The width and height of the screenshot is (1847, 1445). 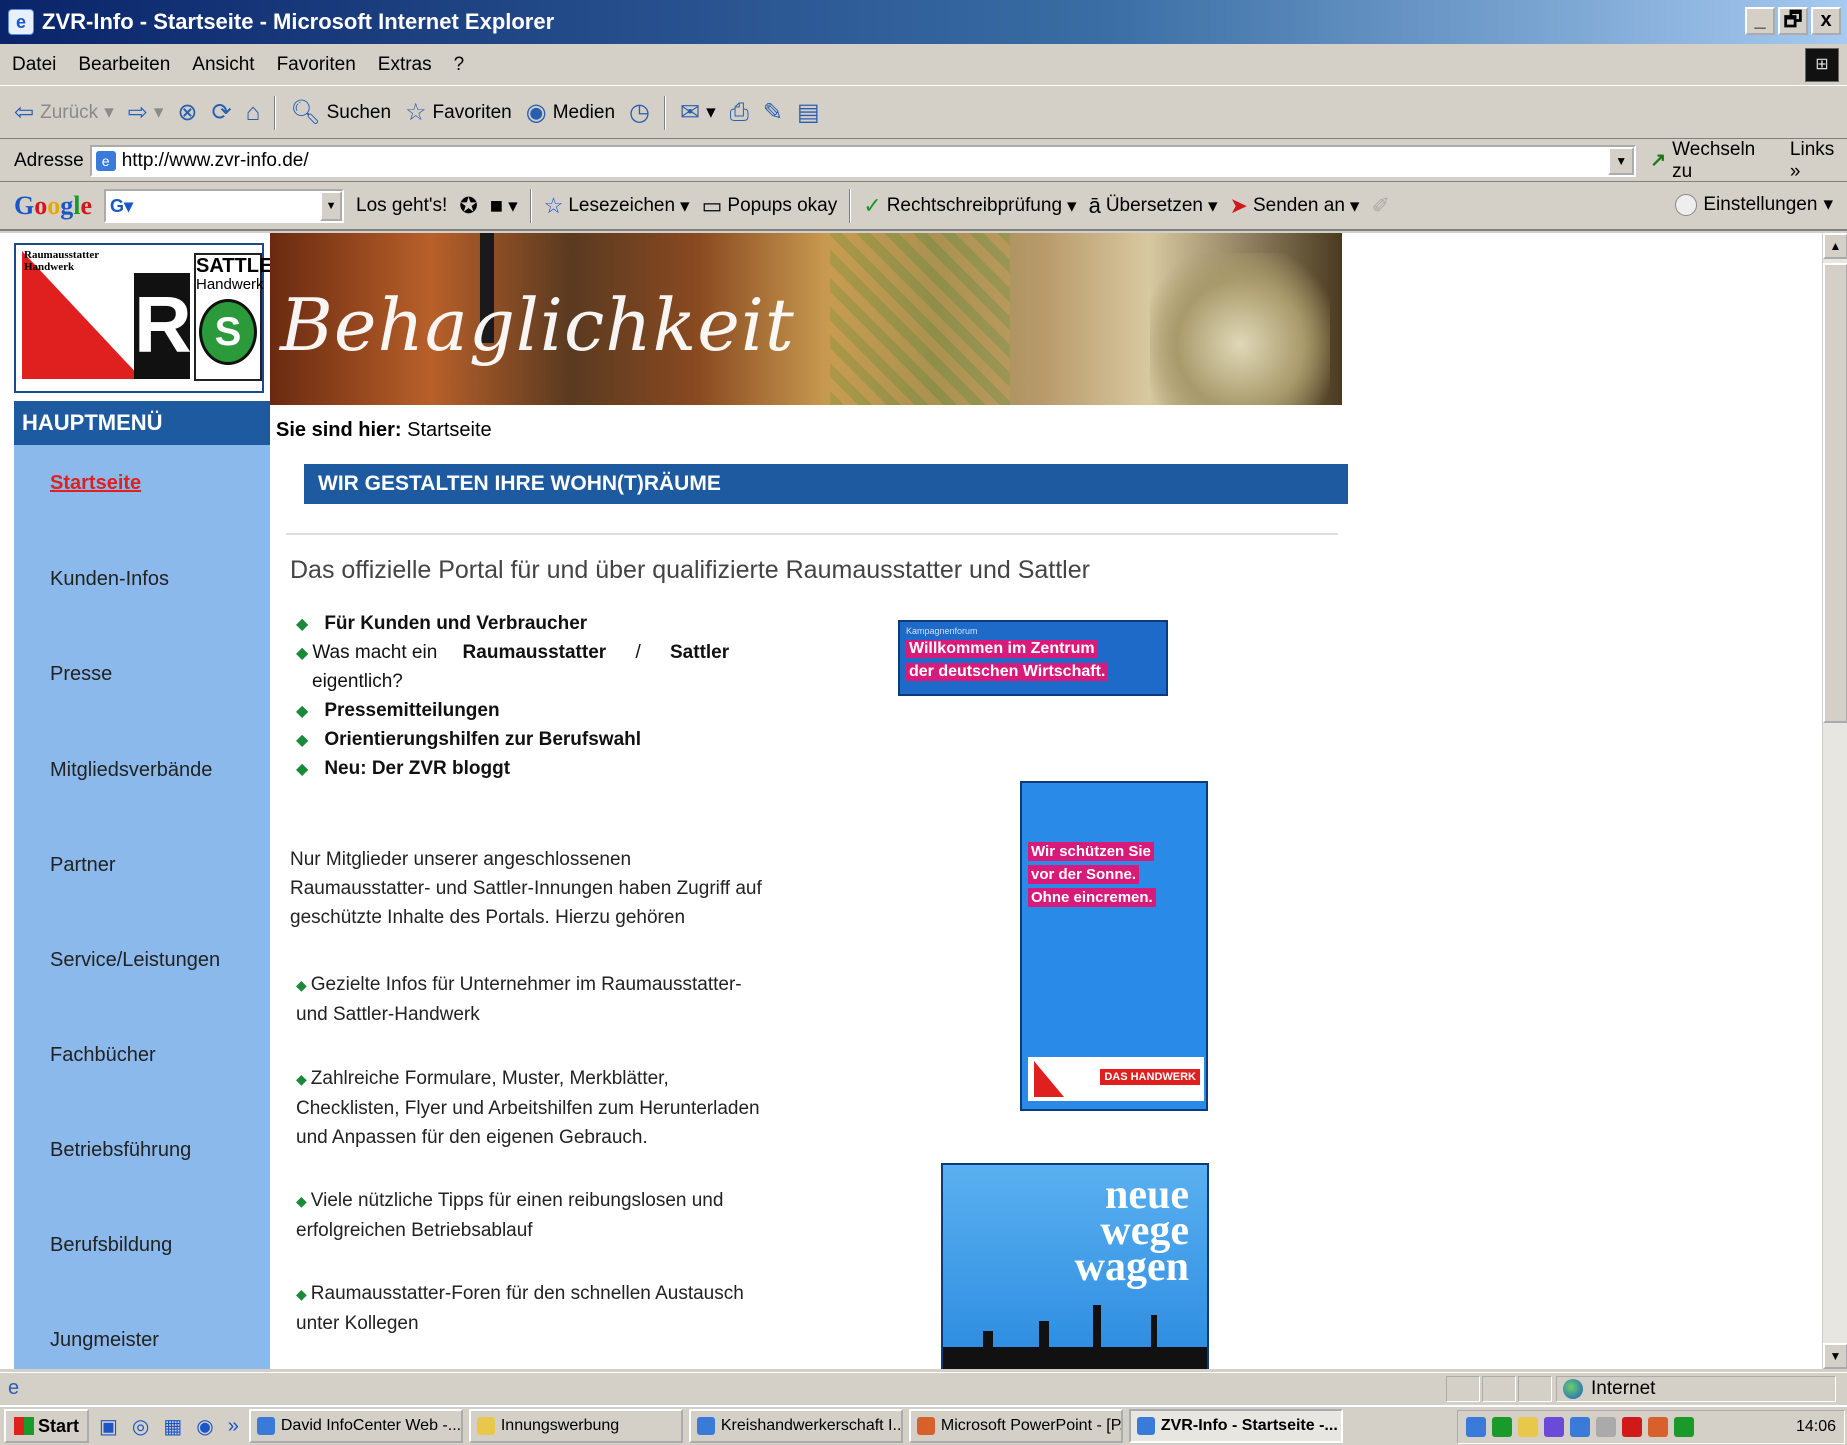 What do you see at coordinates (109, 579) in the screenshot?
I see `nav-kunden-infos: Kunden-Infos` at bounding box center [109, 579].